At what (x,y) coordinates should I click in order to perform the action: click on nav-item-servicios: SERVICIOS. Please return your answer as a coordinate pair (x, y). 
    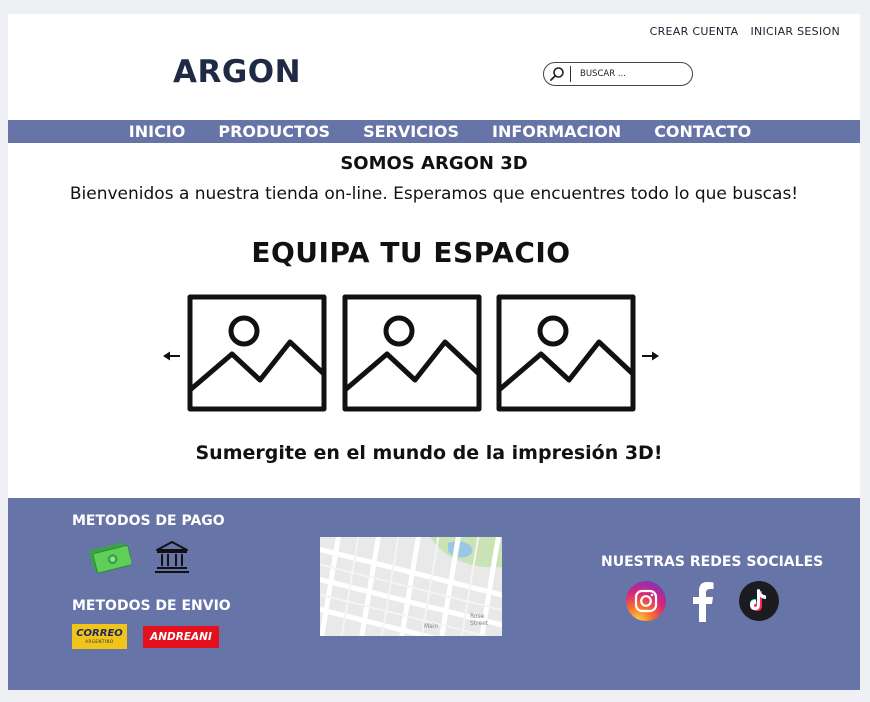
    Looking at the image, I should click on (405, 131).